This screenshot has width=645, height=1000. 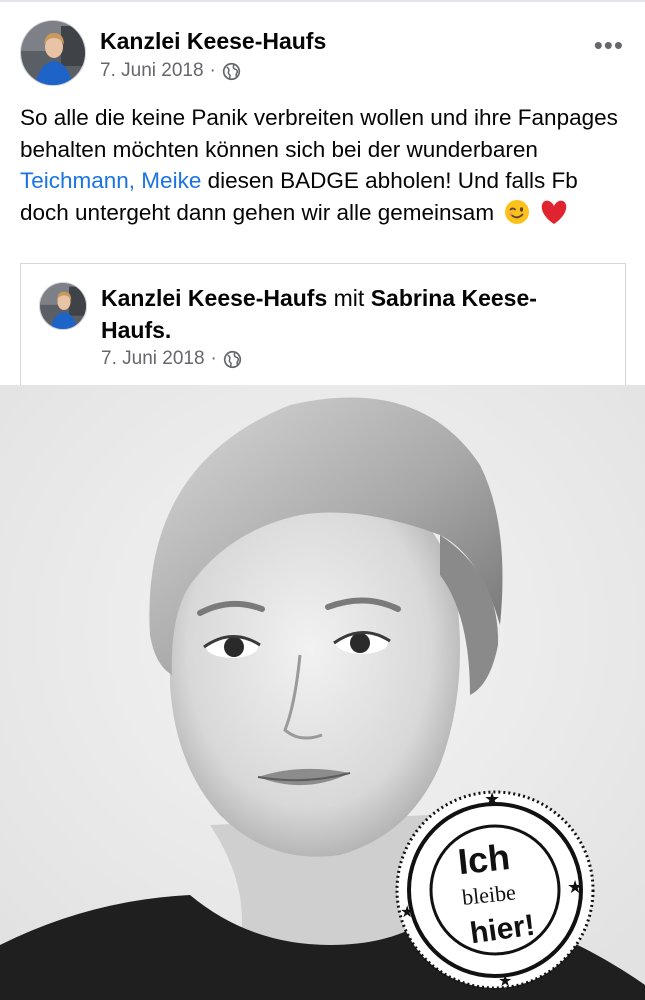 I want to click on winking-face-emoji, so click(x=517, y=211).